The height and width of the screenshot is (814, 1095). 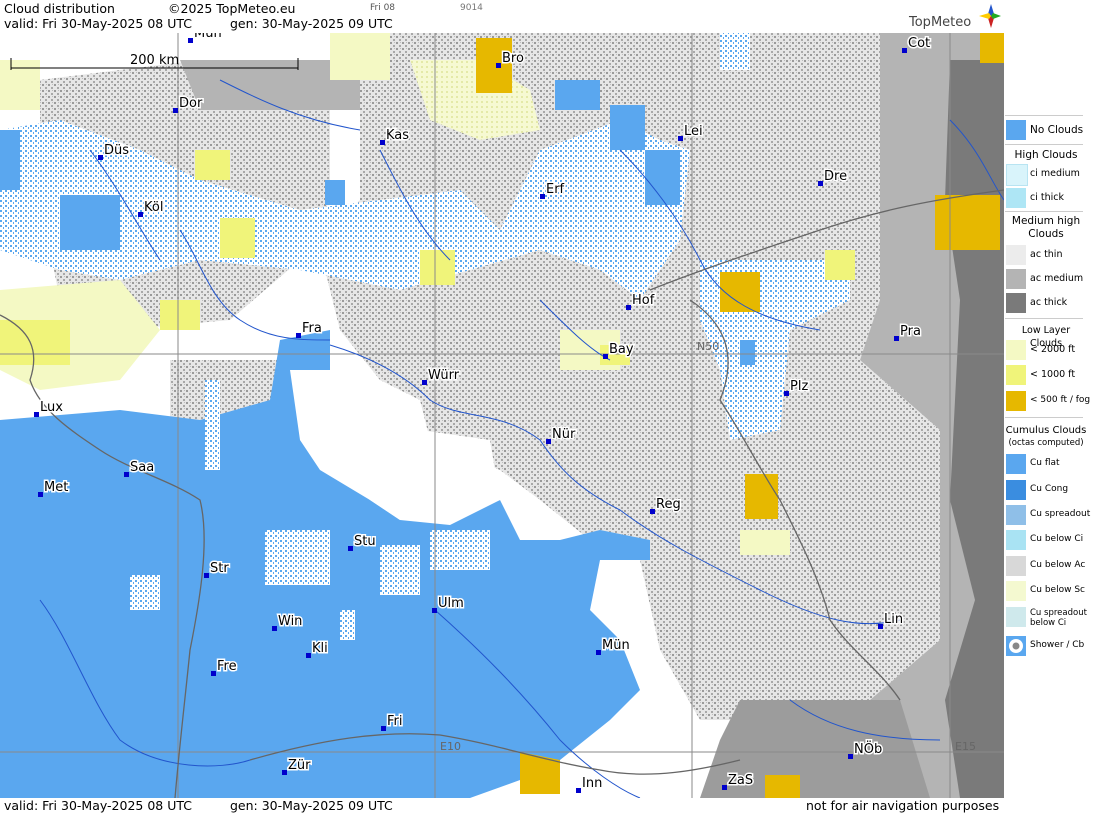 What do you see at coordinates (153, 207) in the screenshot?
I see `city-label: Köl` at bounding box center [153, 207].